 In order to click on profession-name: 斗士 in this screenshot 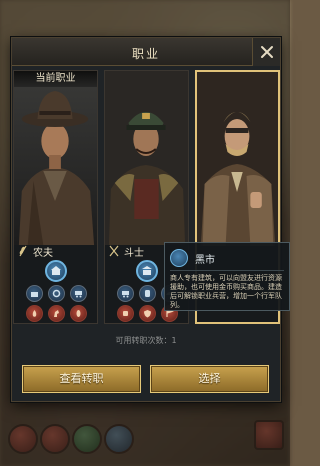, I will do `click(134, 253)`.